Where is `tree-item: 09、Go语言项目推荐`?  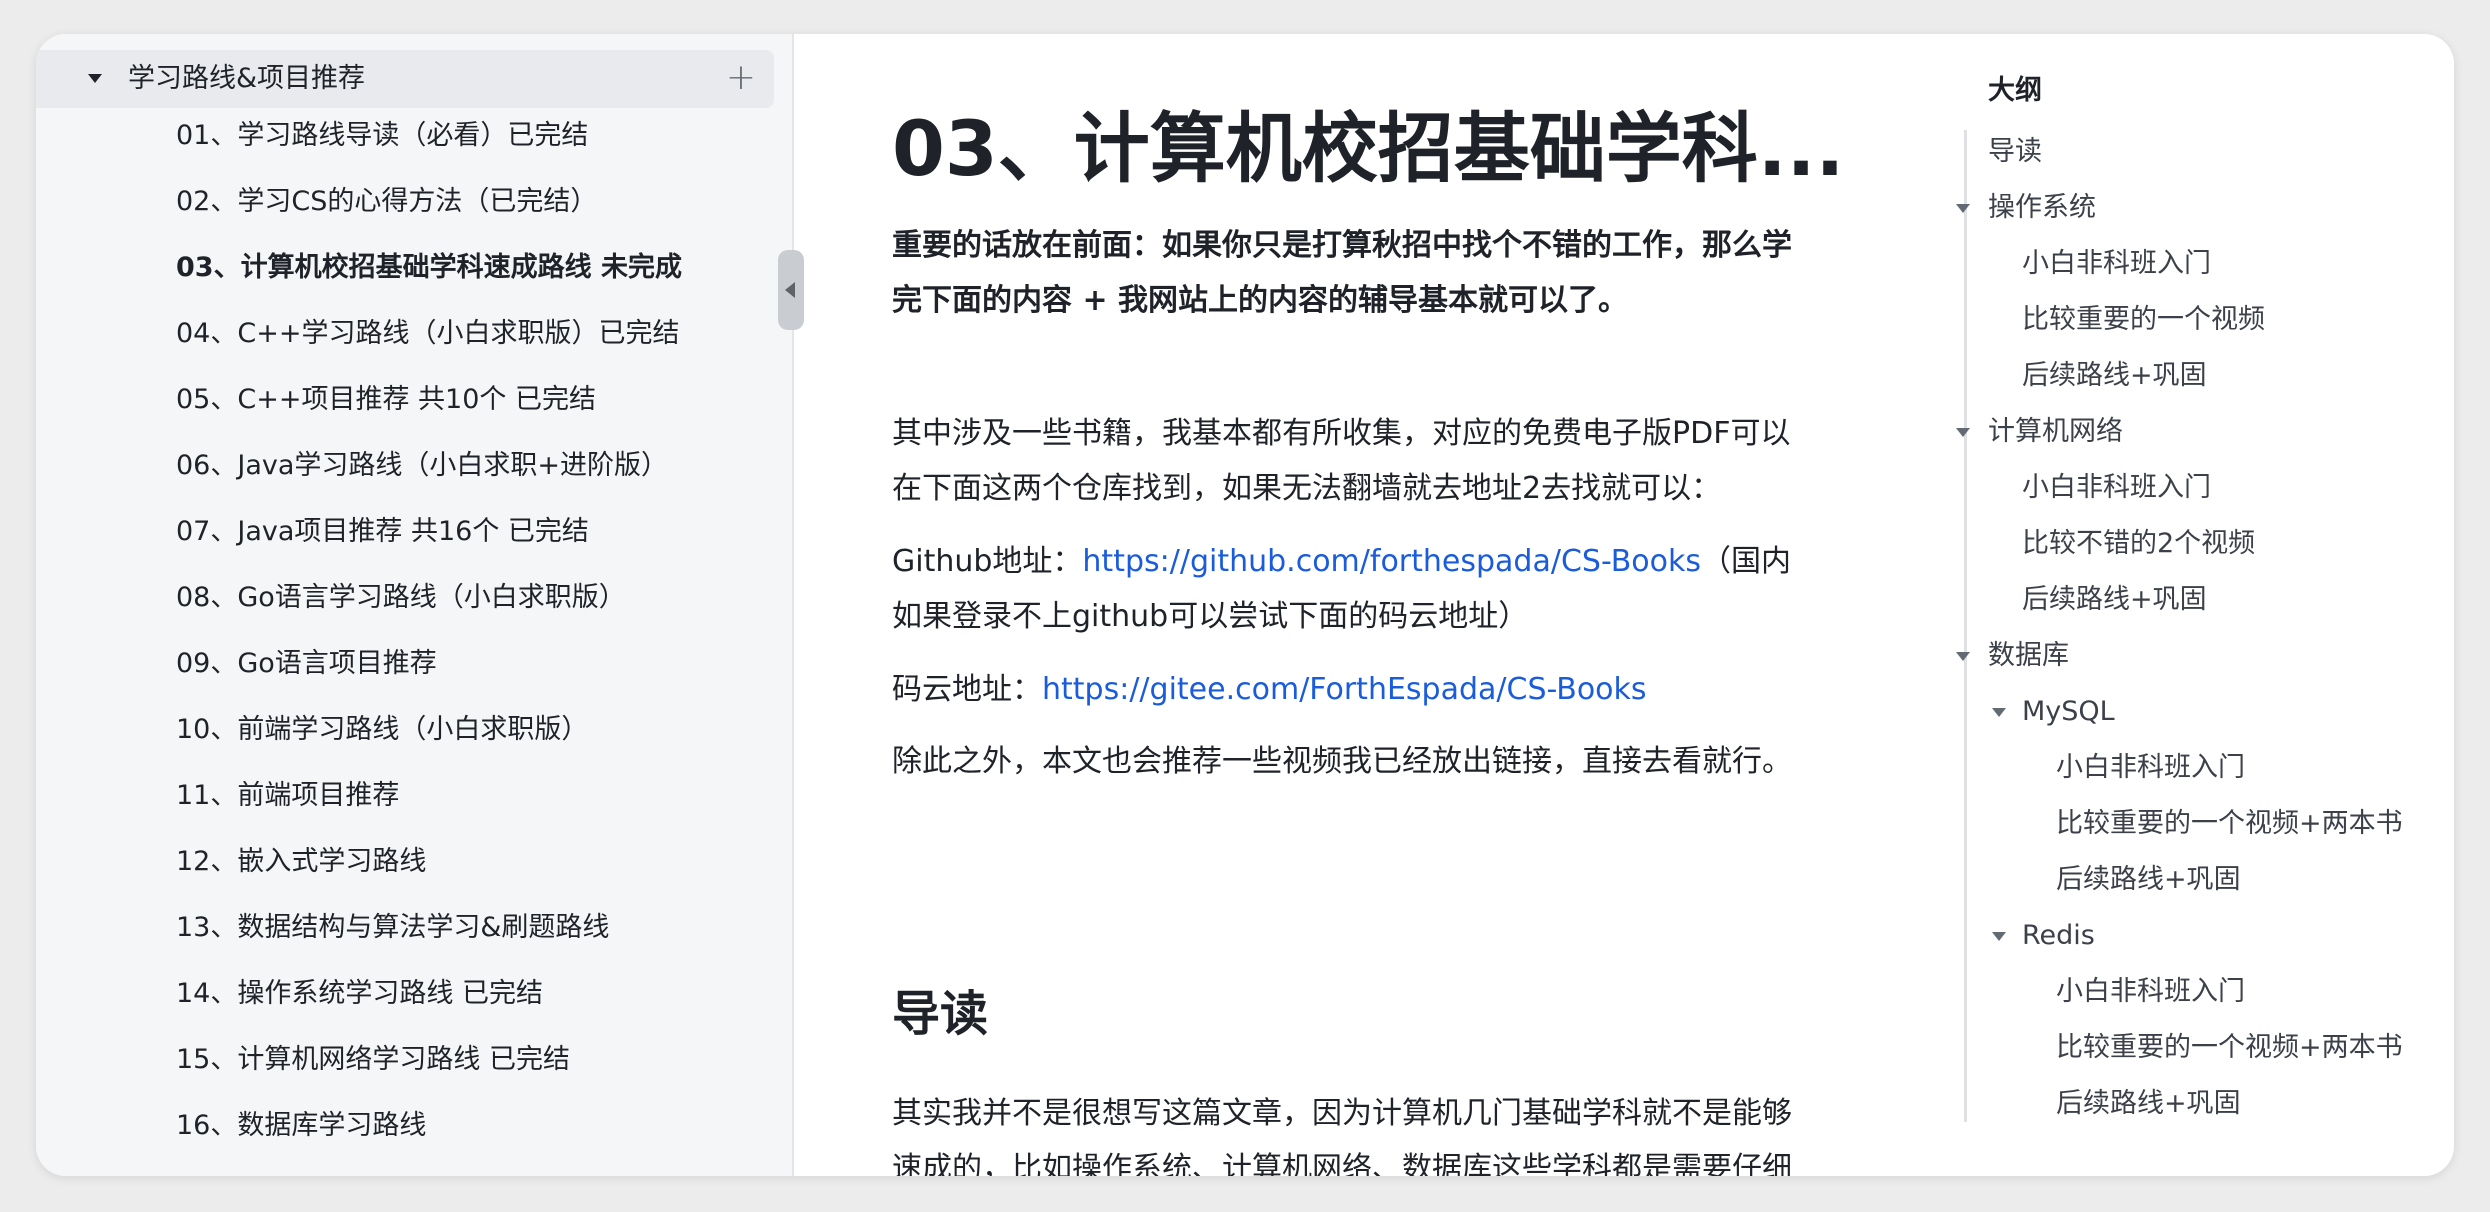
tree-item: 09、Go语言项目推荐 is located at coordinates (306, 664).